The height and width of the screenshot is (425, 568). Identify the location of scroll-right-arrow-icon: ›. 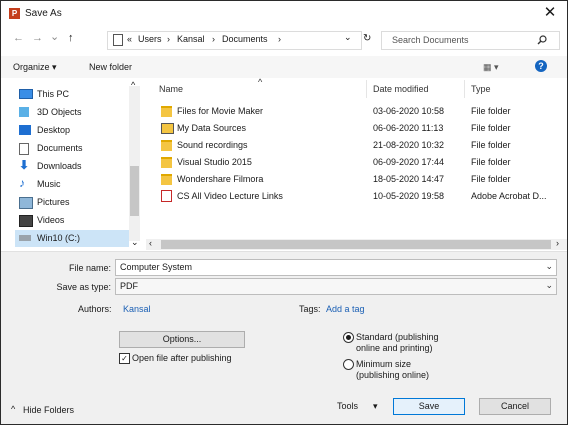
(557, 243).